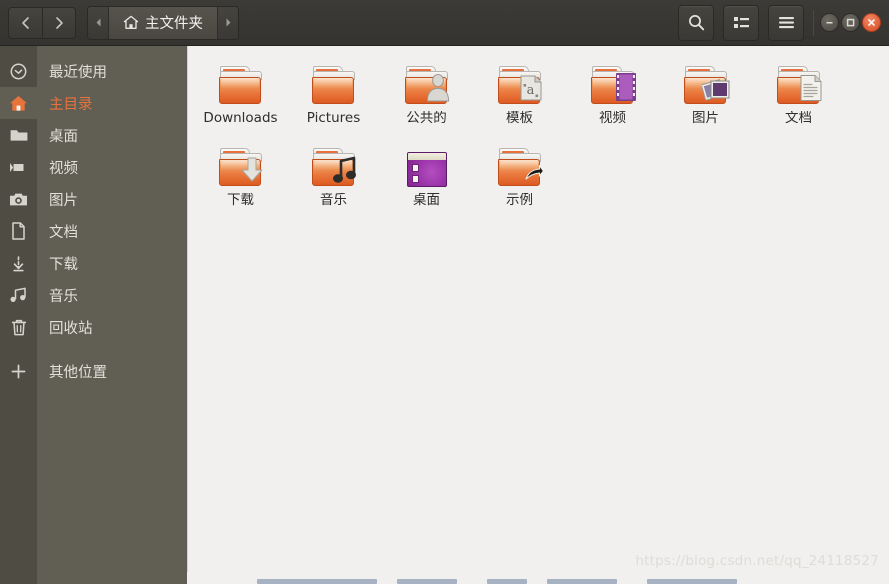  I want to click on file-item: 公共的, so click(426, 96).